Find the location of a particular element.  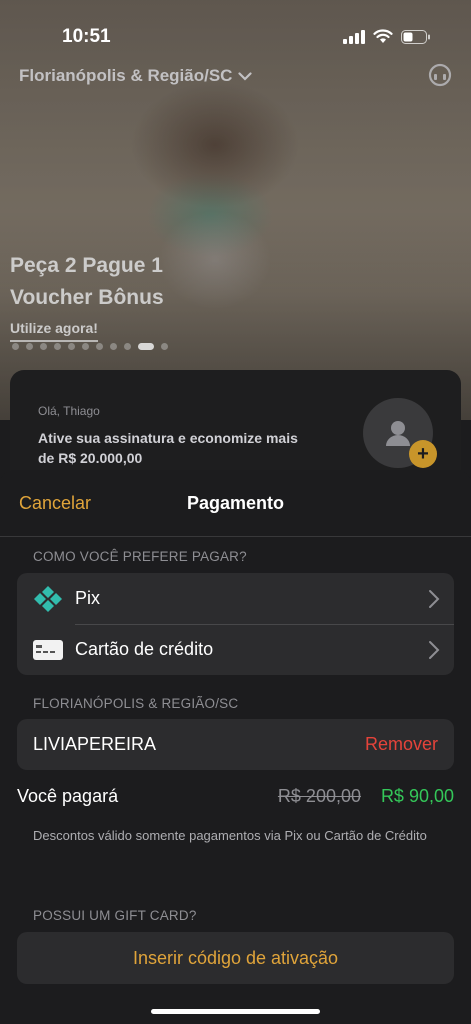

payment-method-label: Cartão de crédito is located at coordinates (144, 649).